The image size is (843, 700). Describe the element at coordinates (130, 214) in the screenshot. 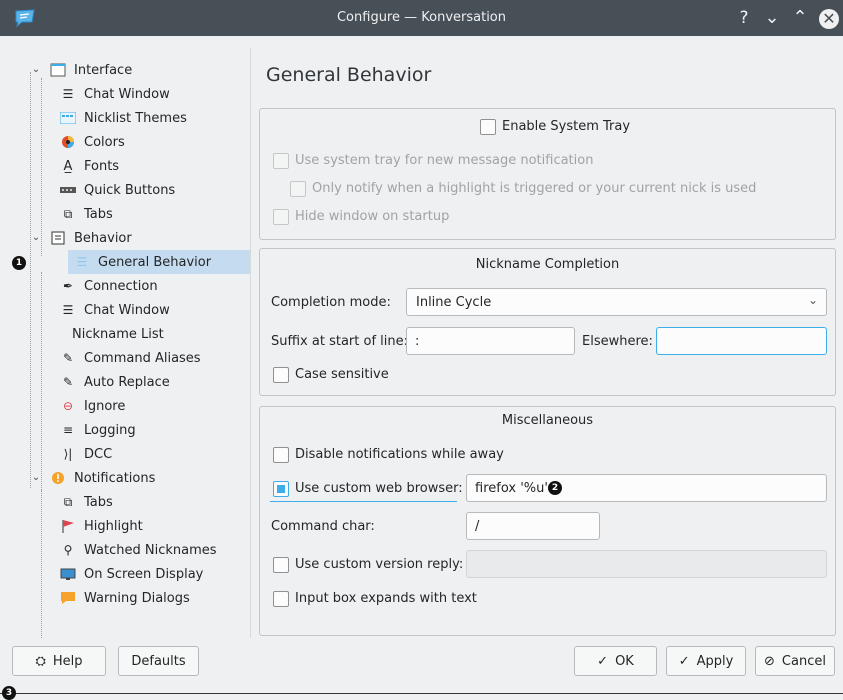

I see `tree-item-tabs: ⧉ Tabs` at that location.